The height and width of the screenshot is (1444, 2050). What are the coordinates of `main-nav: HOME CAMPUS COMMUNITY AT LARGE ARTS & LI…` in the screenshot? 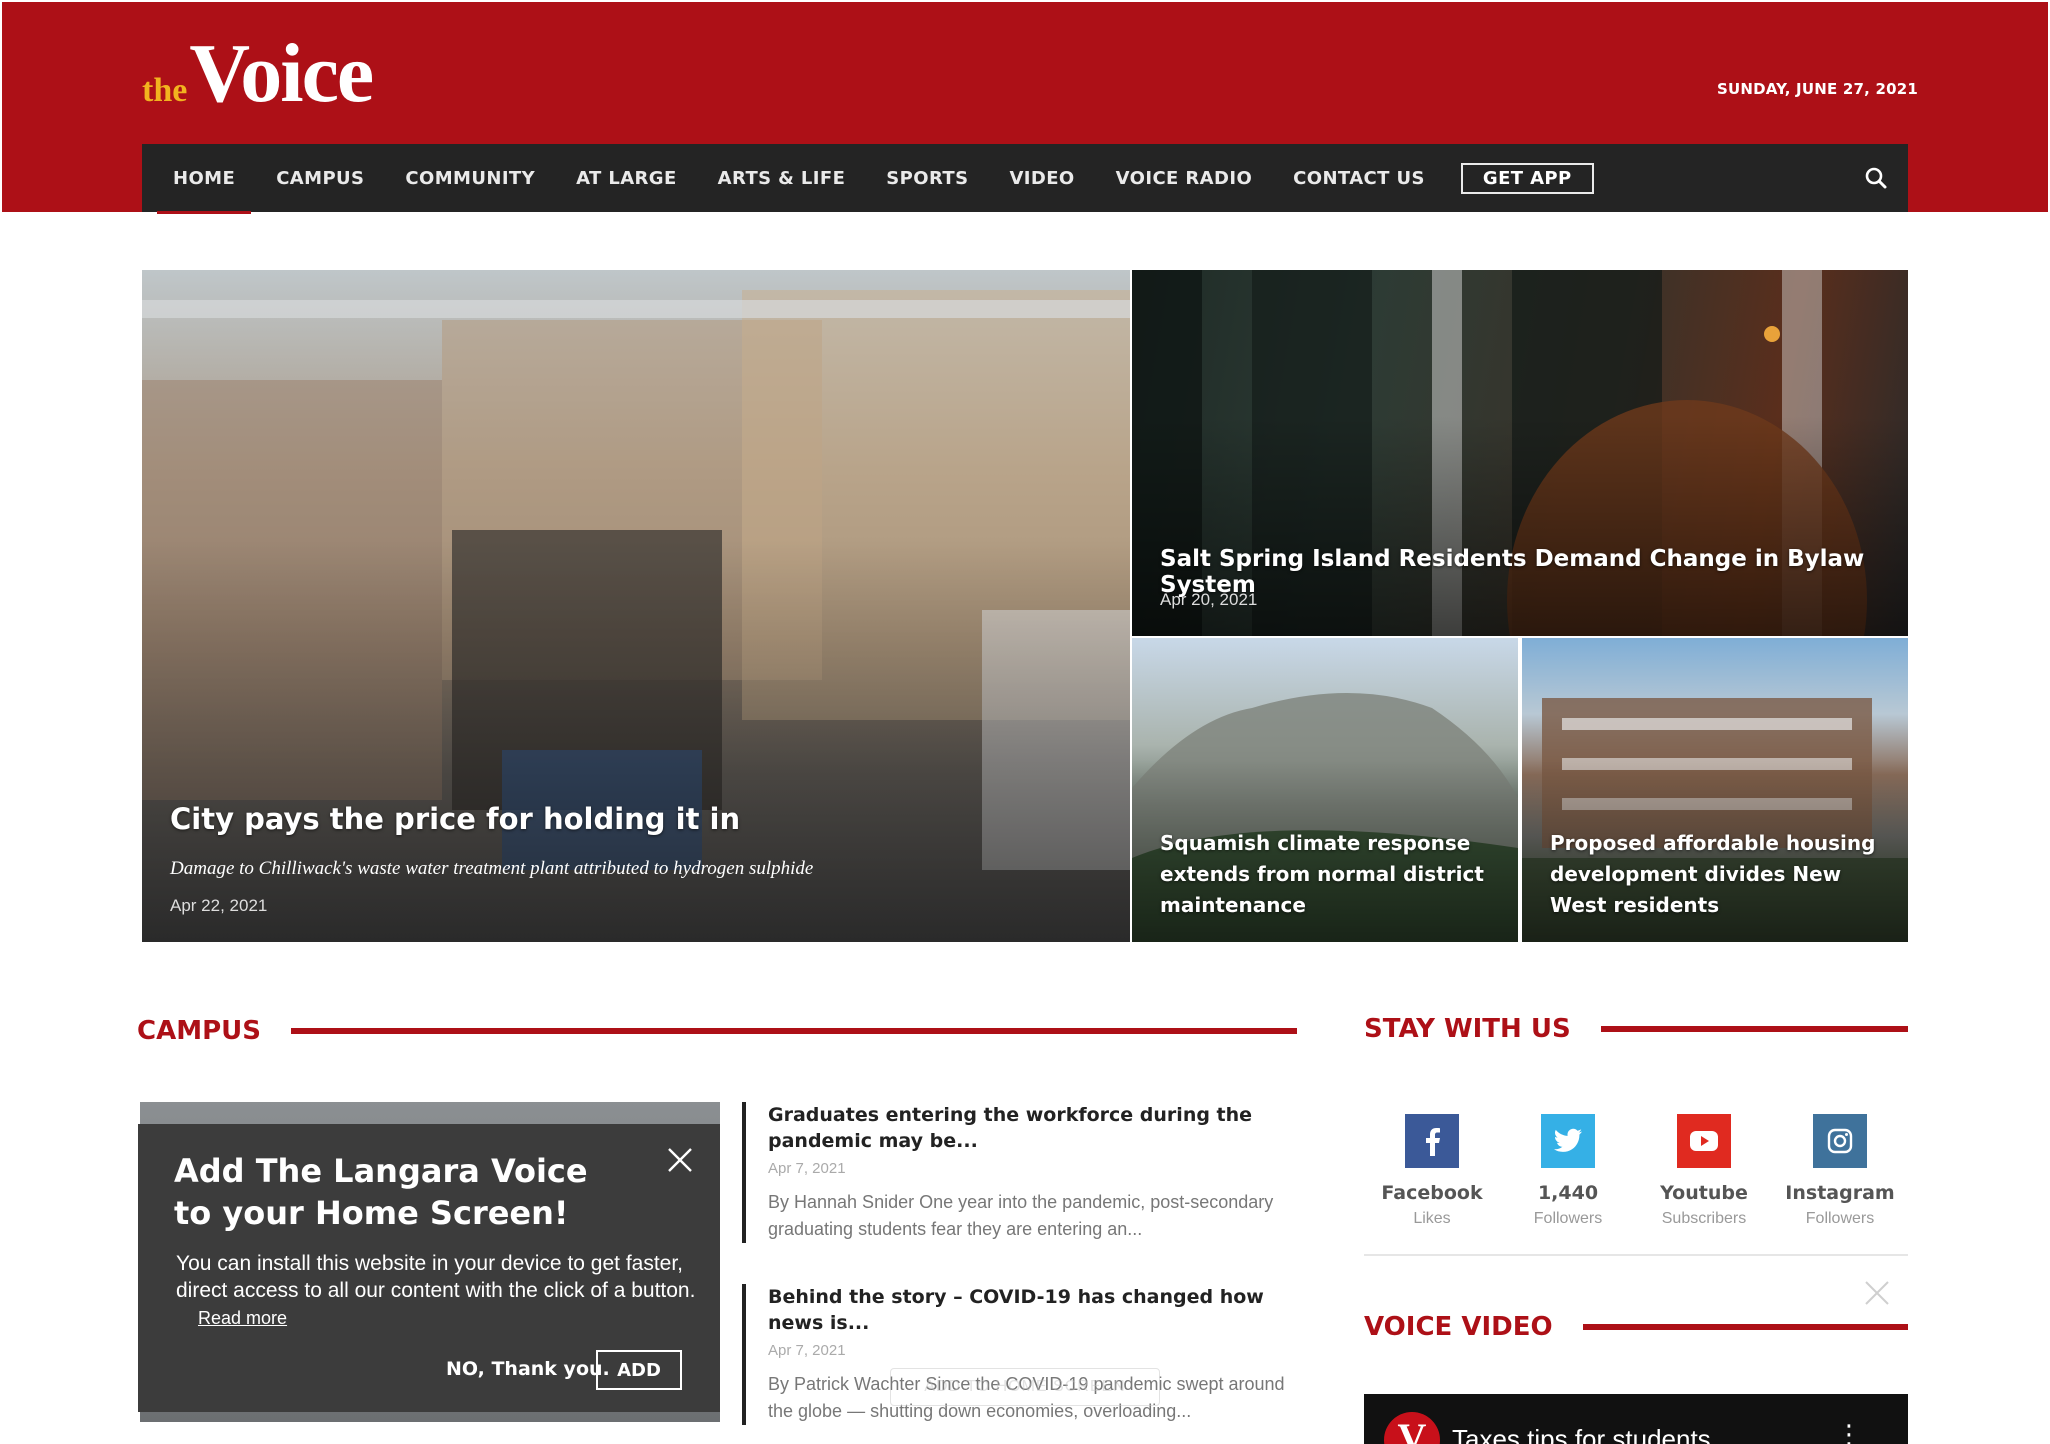 It's located at (1025, 179).